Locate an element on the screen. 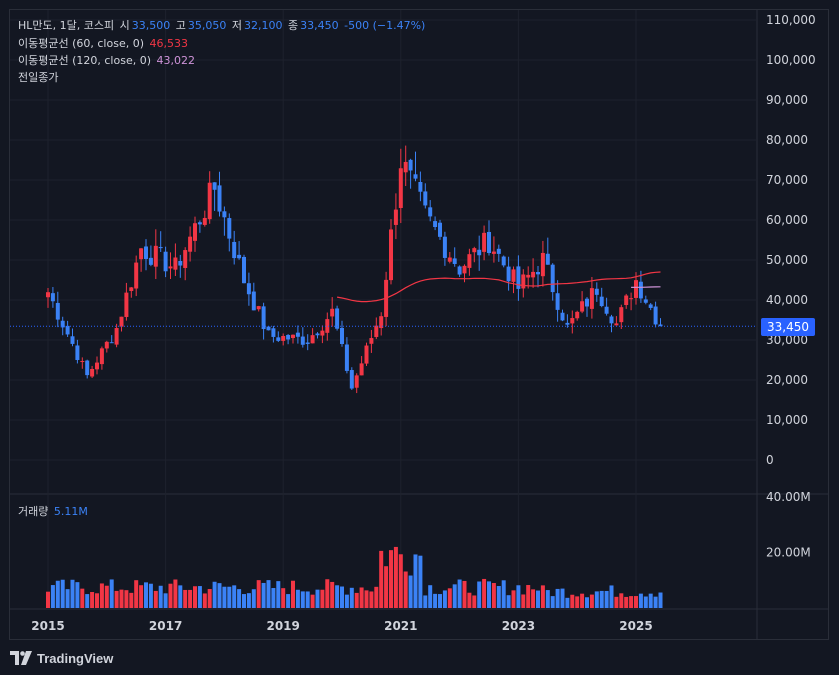  volume-tick-label: 40.00M is located at coordinates (788, 497).